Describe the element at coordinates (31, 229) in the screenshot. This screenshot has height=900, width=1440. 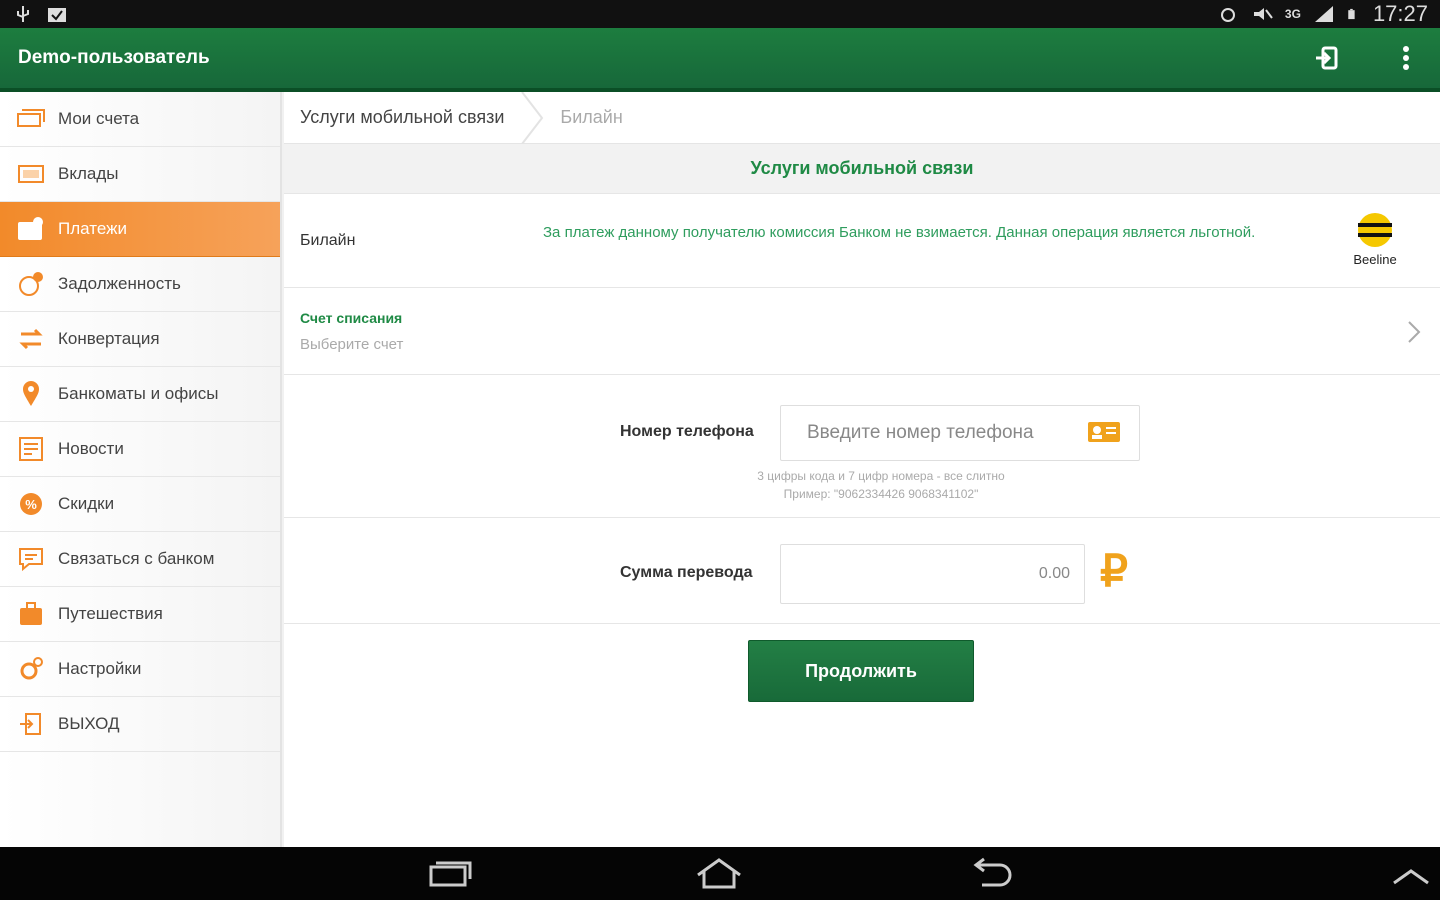
I see `payments-icon` at that location.